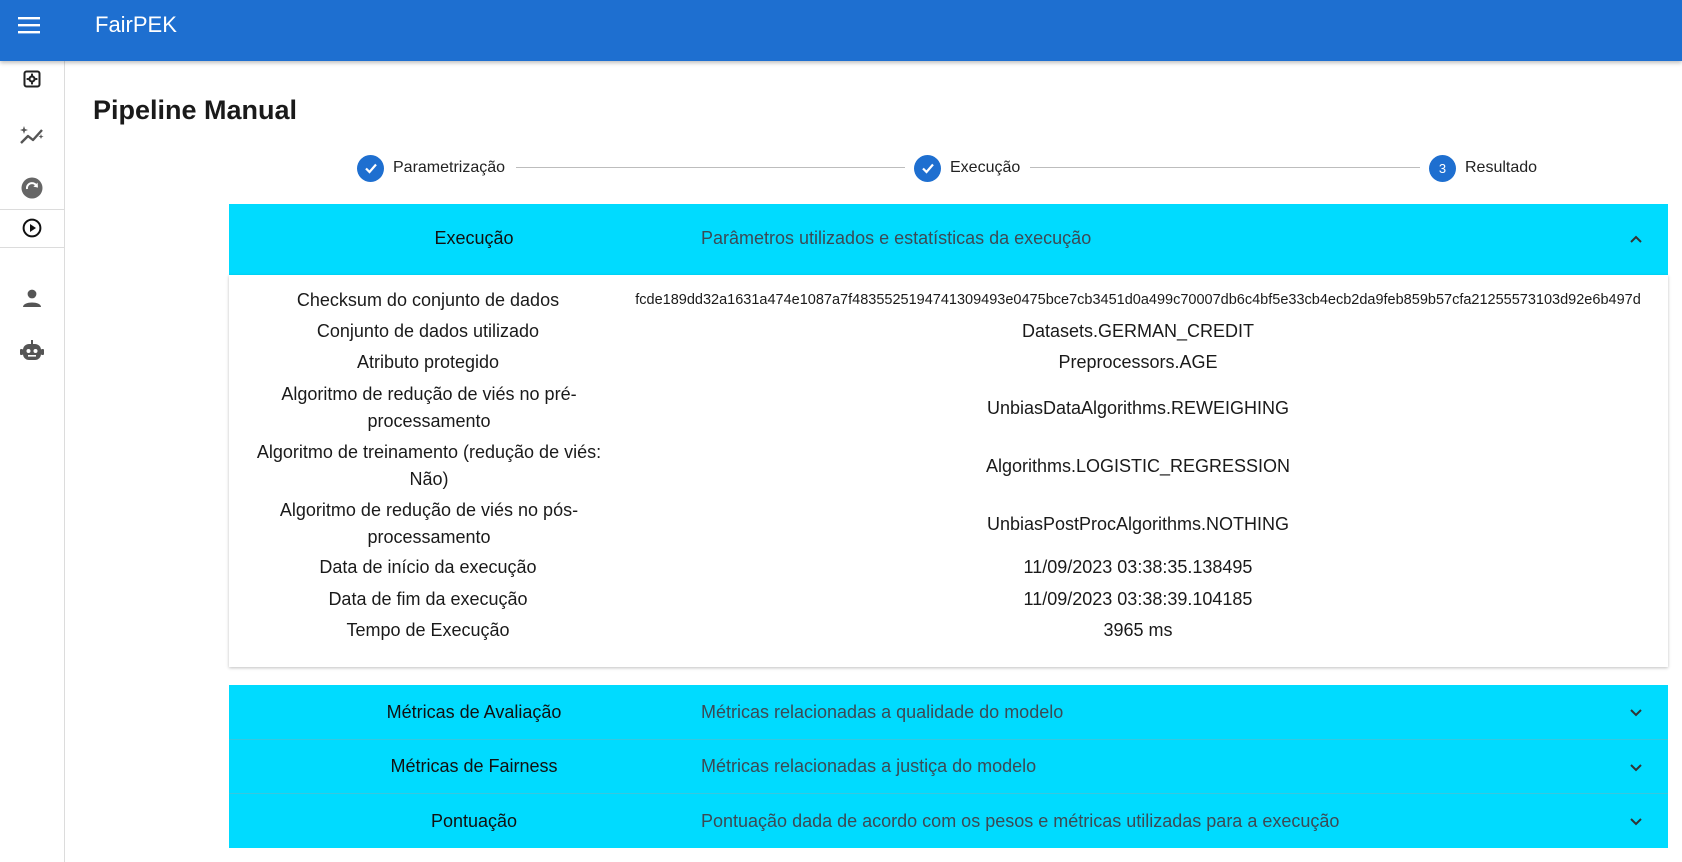  I want to click on hamburger-menu-icon, so click(29, 25).